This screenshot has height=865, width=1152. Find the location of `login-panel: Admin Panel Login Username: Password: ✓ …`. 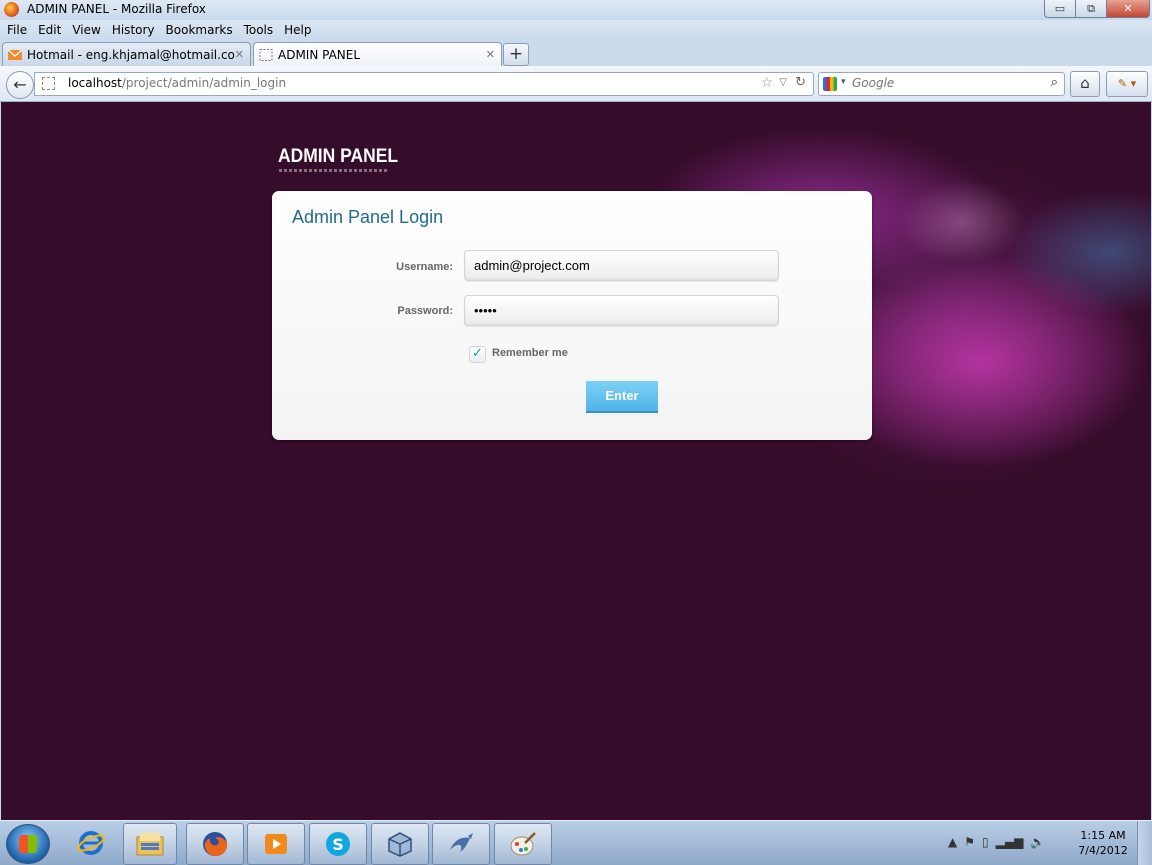

login-panel: Admin Panel Login Username: Password: ✓ … is located at coordinates (572, 315).